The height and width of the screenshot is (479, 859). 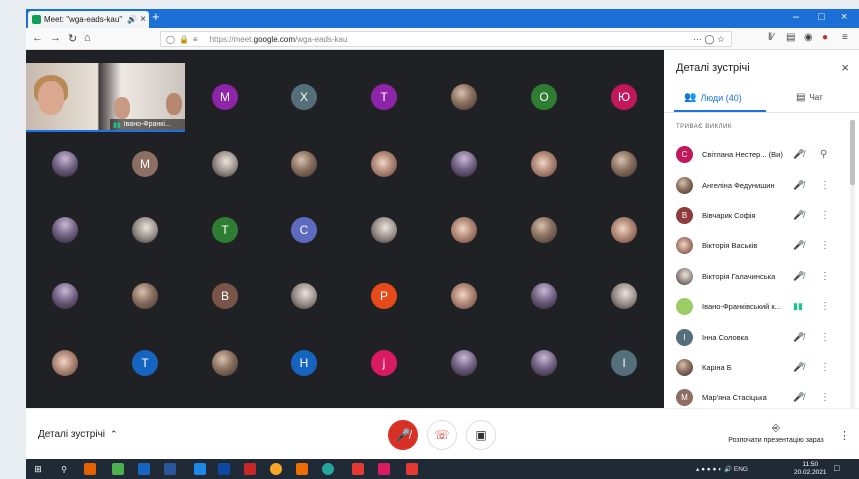 What do you see at coordinates (823, 154) in the screenshot?
I see `pin-icon: ⚲` at bounding box center [823, 154].